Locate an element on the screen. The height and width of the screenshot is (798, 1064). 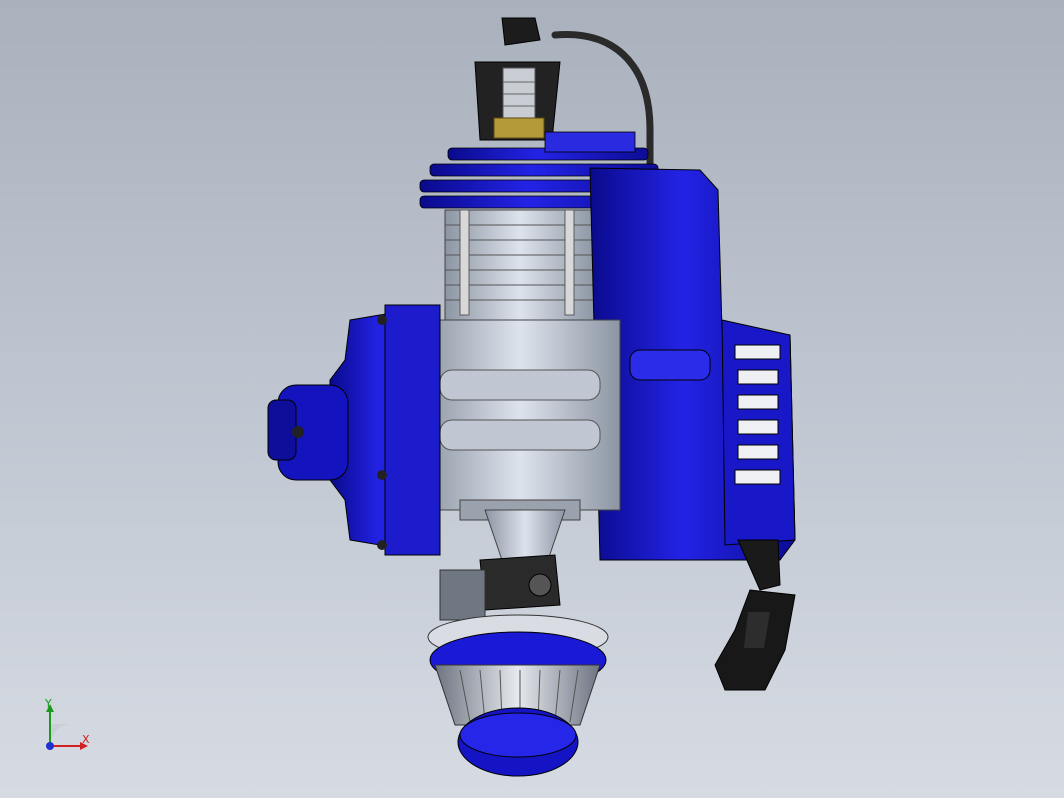
triad-y-label: Y is located at coordinates (48, 703).